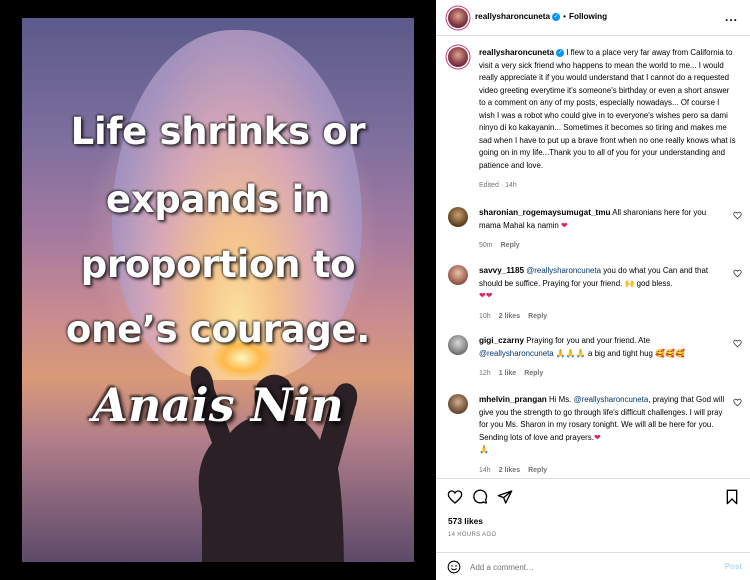 The image size is (750, 580). Describe the element at coordinates (218, 264) in the screenshot. I see `quote-line-3: proportion to` at that location.